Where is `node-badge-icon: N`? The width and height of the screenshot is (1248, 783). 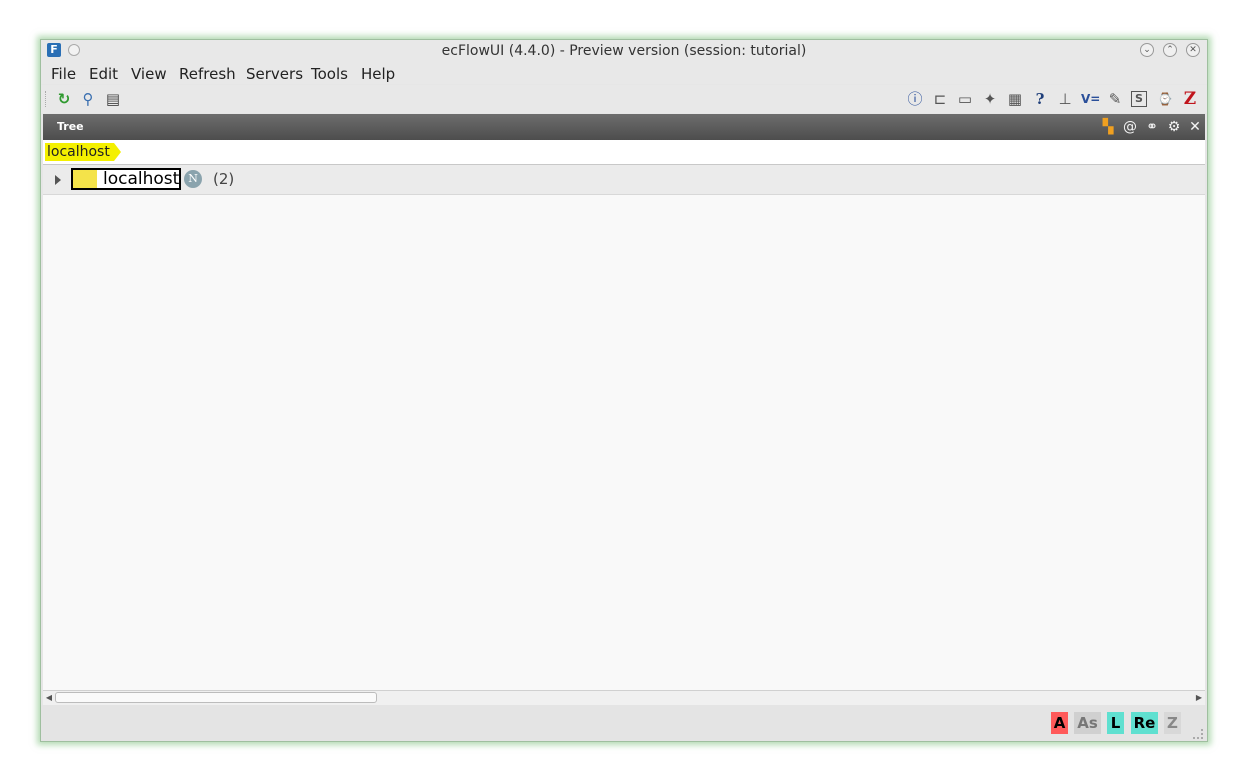 node-badge-icon: N is located at coordinates (193, 179).